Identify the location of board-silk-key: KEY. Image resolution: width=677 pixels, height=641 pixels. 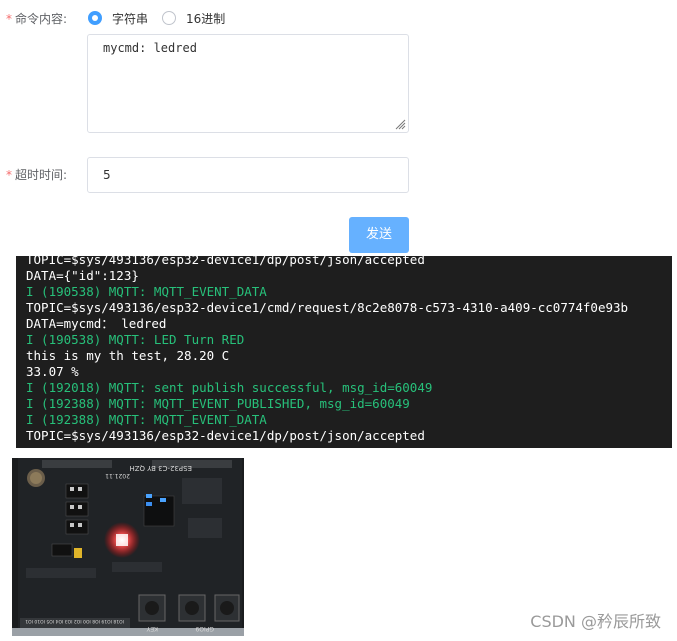
(152, 628).